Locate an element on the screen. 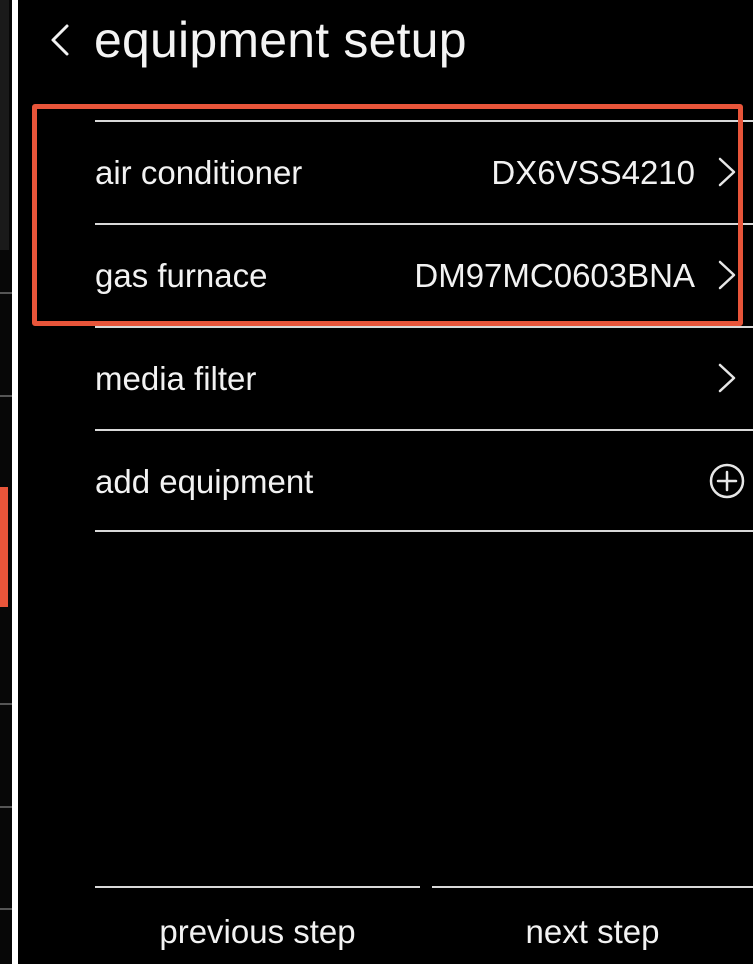 This screenshot has width=753, height=964. equipment-row-air-conditioner: air conditioner DX6VSS4210 is located at coordinates (424, 171).